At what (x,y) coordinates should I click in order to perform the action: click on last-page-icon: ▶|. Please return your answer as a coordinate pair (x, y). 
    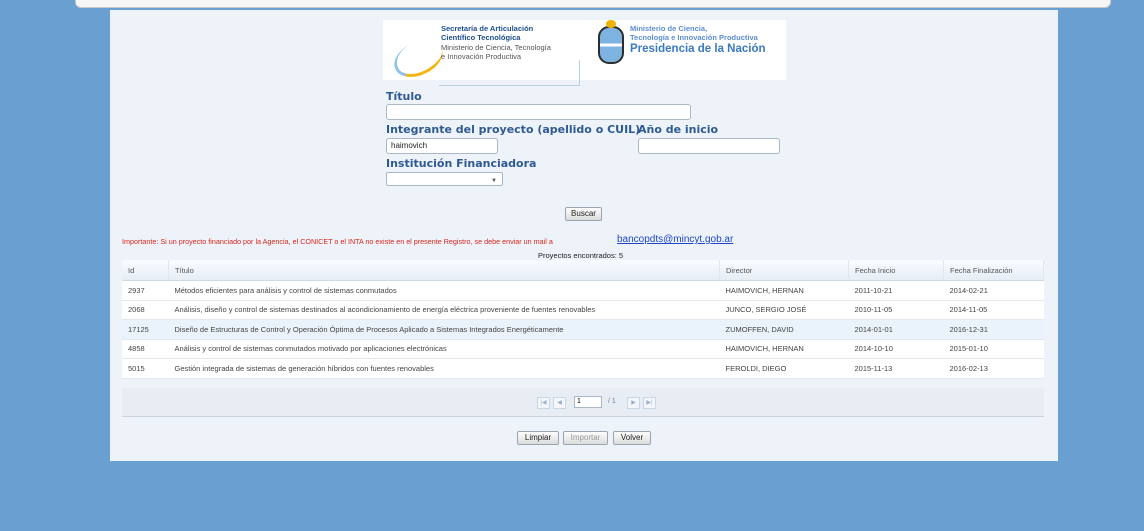
    Looking at the image, I should click on (649, 403).